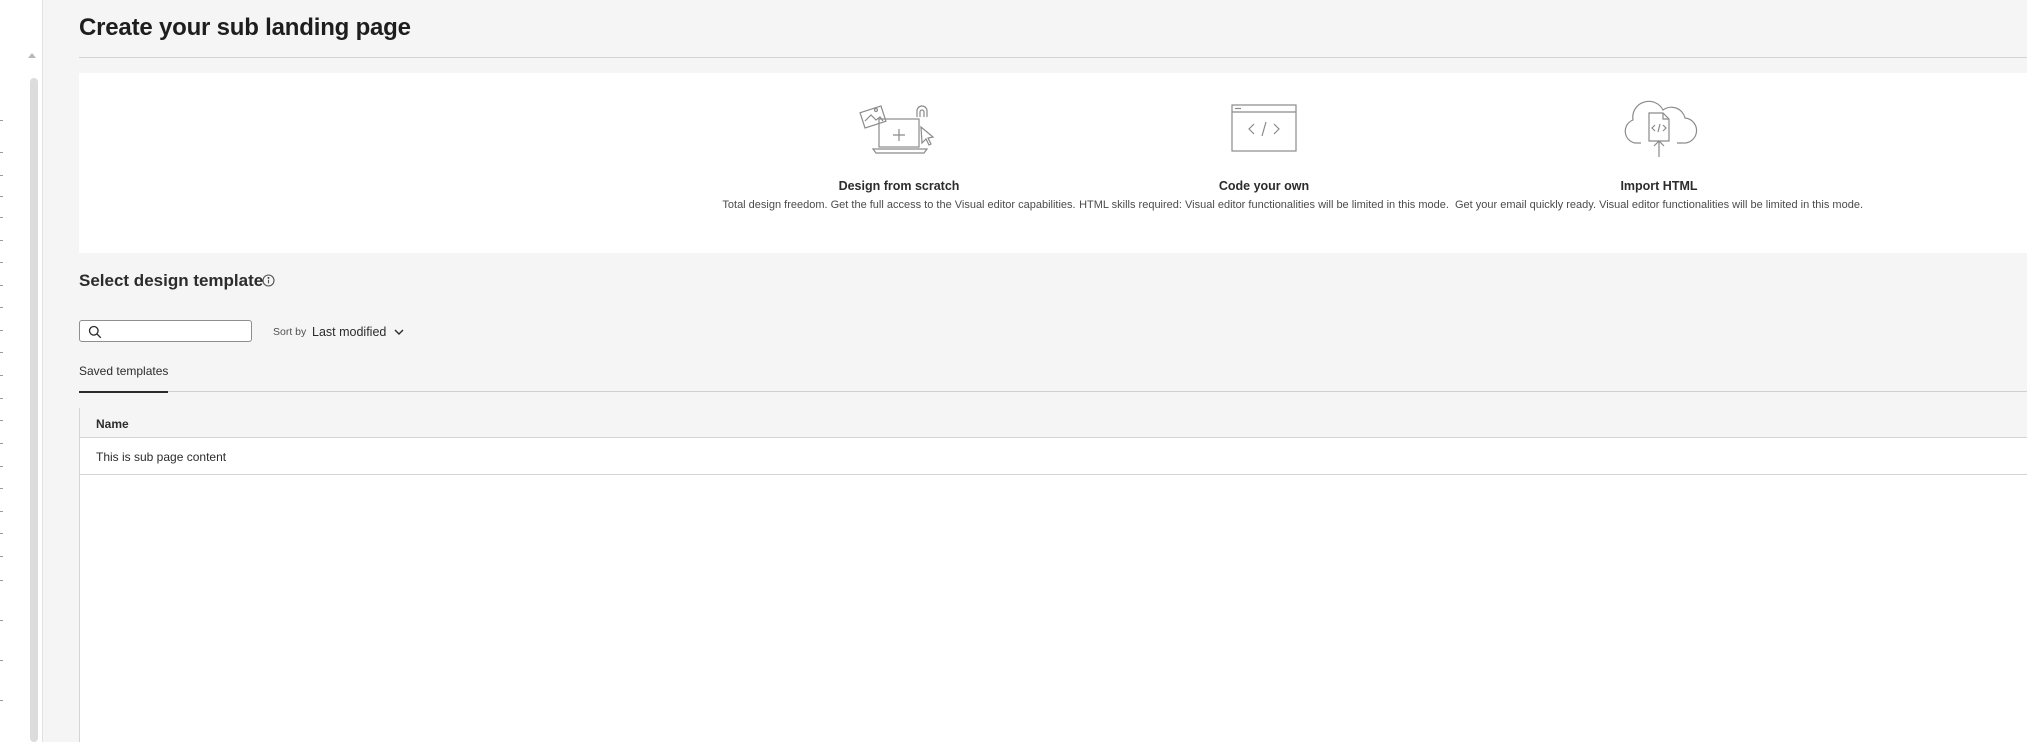 Image resolution: width=2027 pixels, height=742 pixels. Describe the element at coordinates (399, 332) in the screenshot. I see `chevron-down-icon` at that location.